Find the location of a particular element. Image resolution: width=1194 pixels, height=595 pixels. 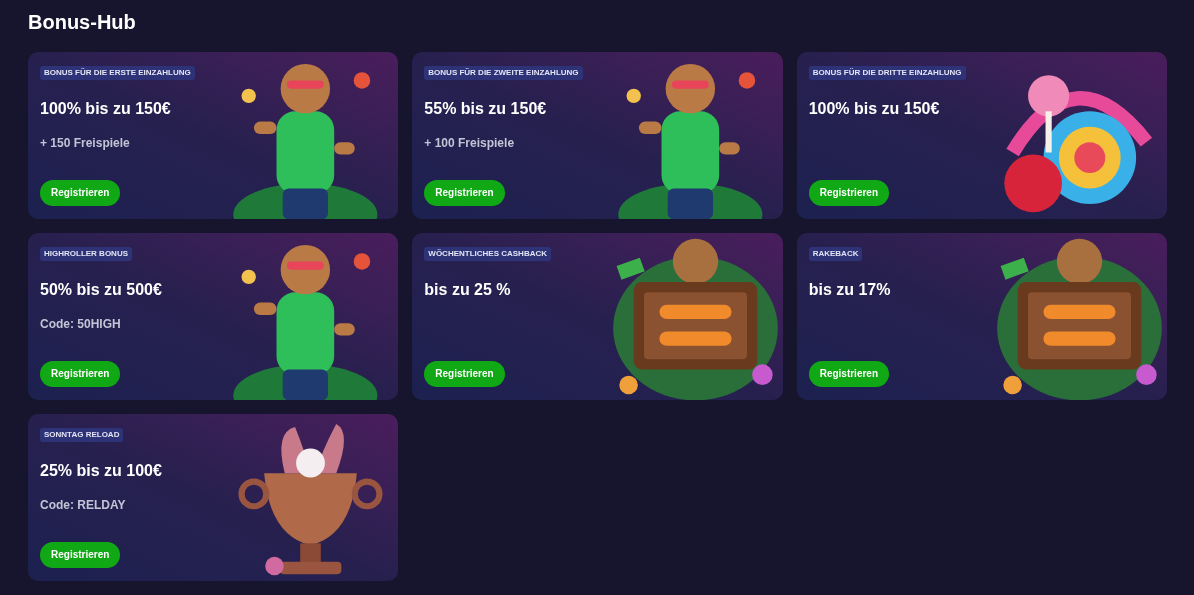

bonus-tag: WÖCHENTLICHES CASHBACK is located at coordinates (487, 254).